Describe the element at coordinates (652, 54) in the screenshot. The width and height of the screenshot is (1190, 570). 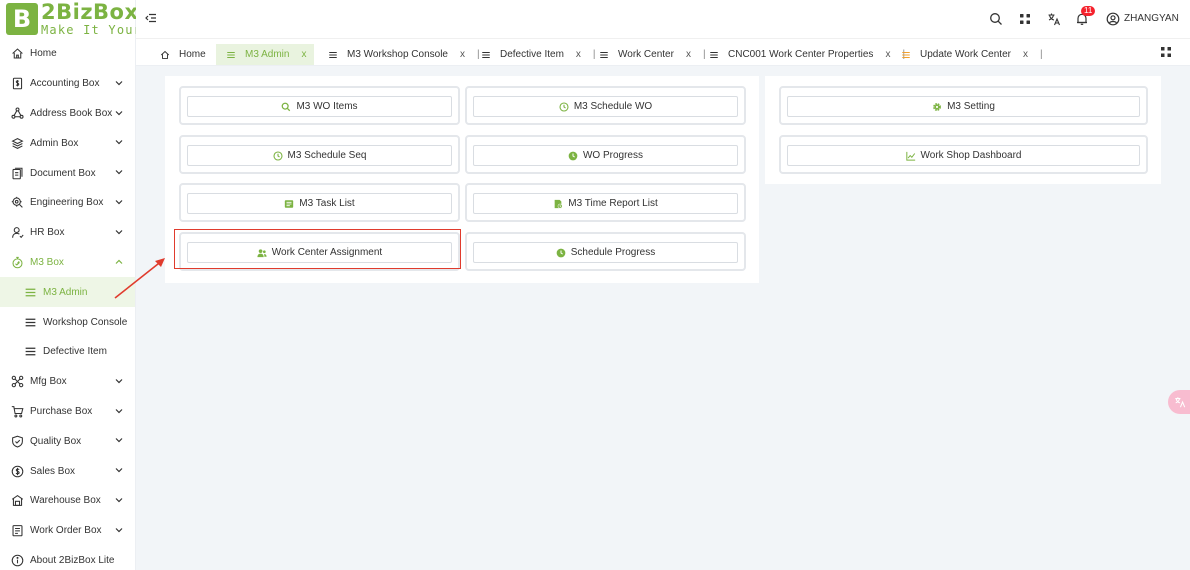
I see `tab-work-center: Work Center x |` at that location.